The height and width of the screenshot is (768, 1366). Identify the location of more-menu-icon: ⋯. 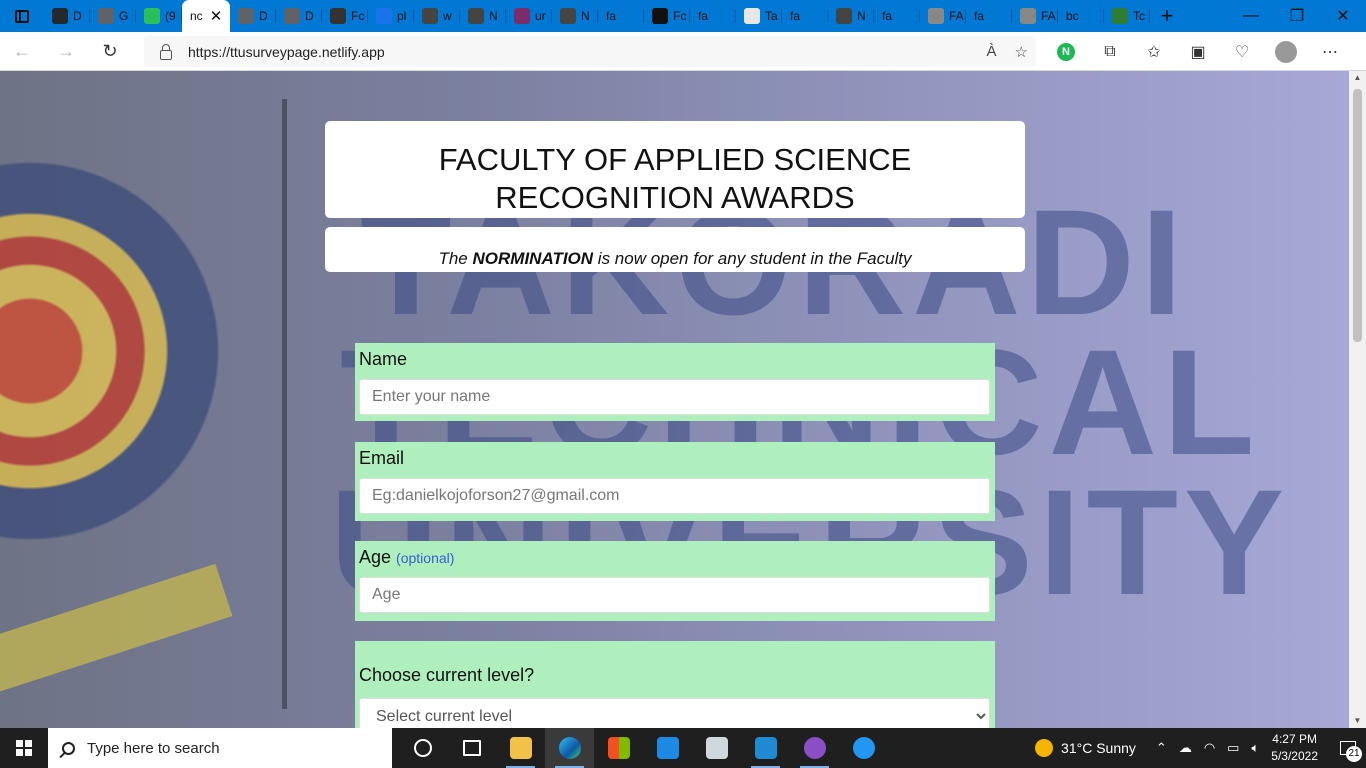
(1330, 51).